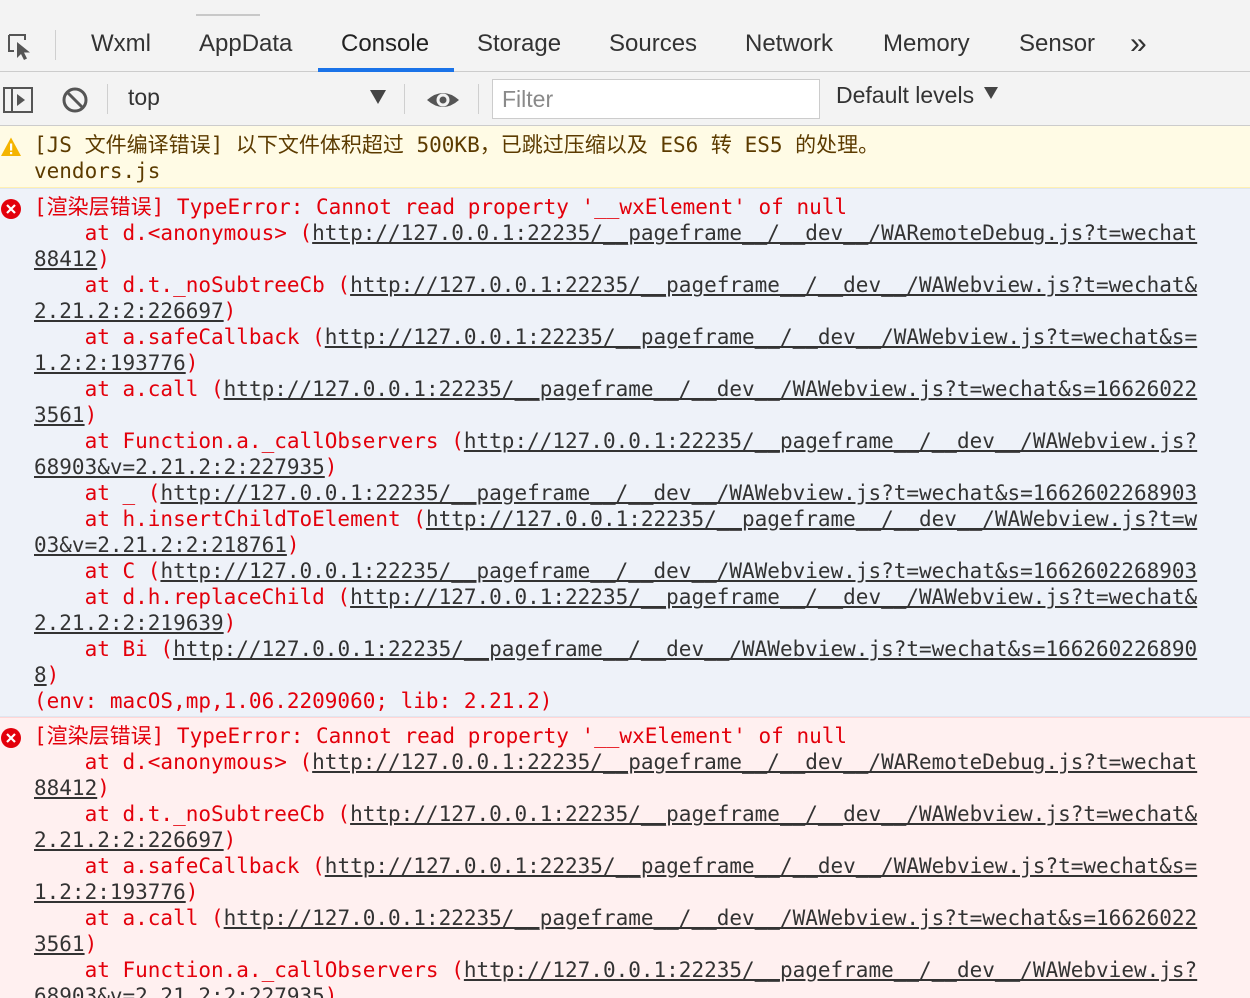 The width and height of the screenshot is (1250, 998). I want to click on tab-network: Network, so click(789, 47).